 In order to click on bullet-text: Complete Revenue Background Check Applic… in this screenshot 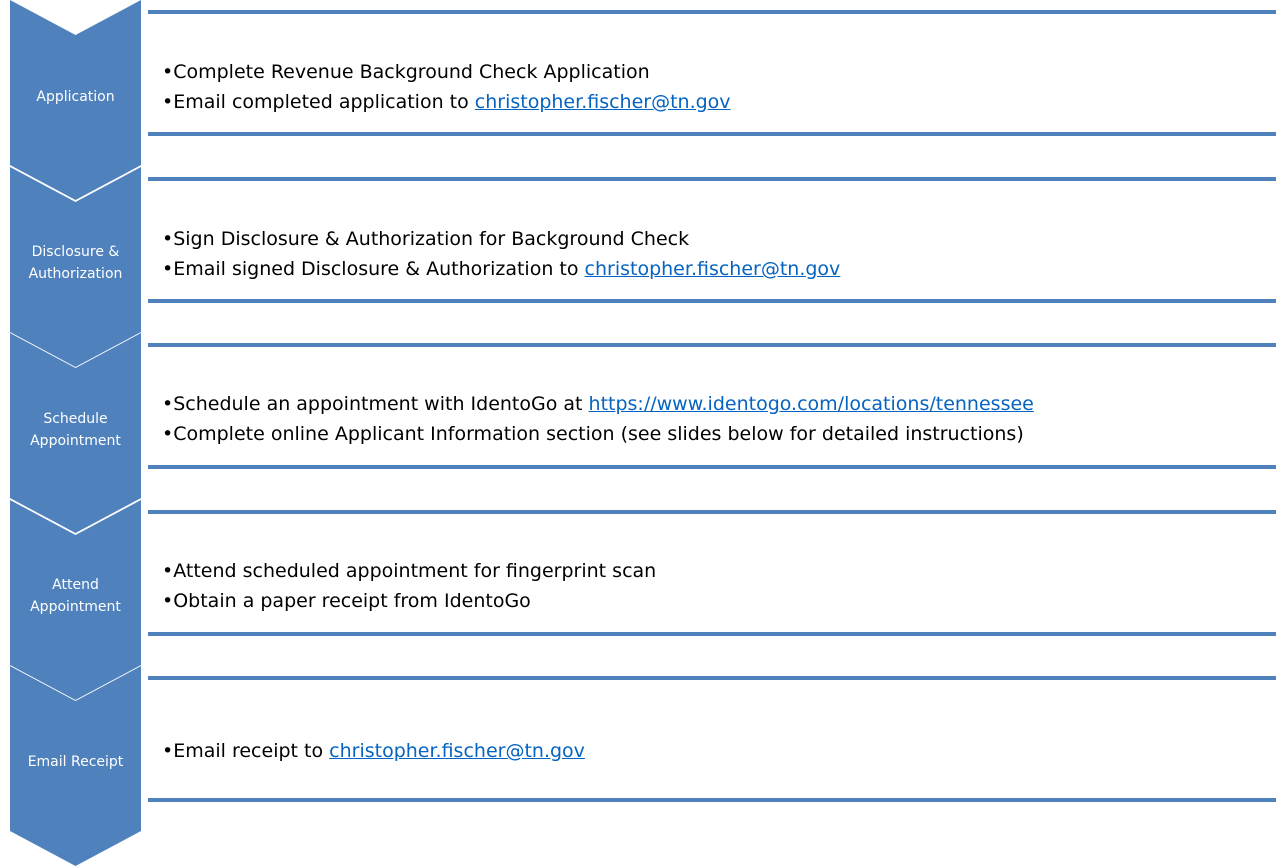, I will do `click(411, 72)`.